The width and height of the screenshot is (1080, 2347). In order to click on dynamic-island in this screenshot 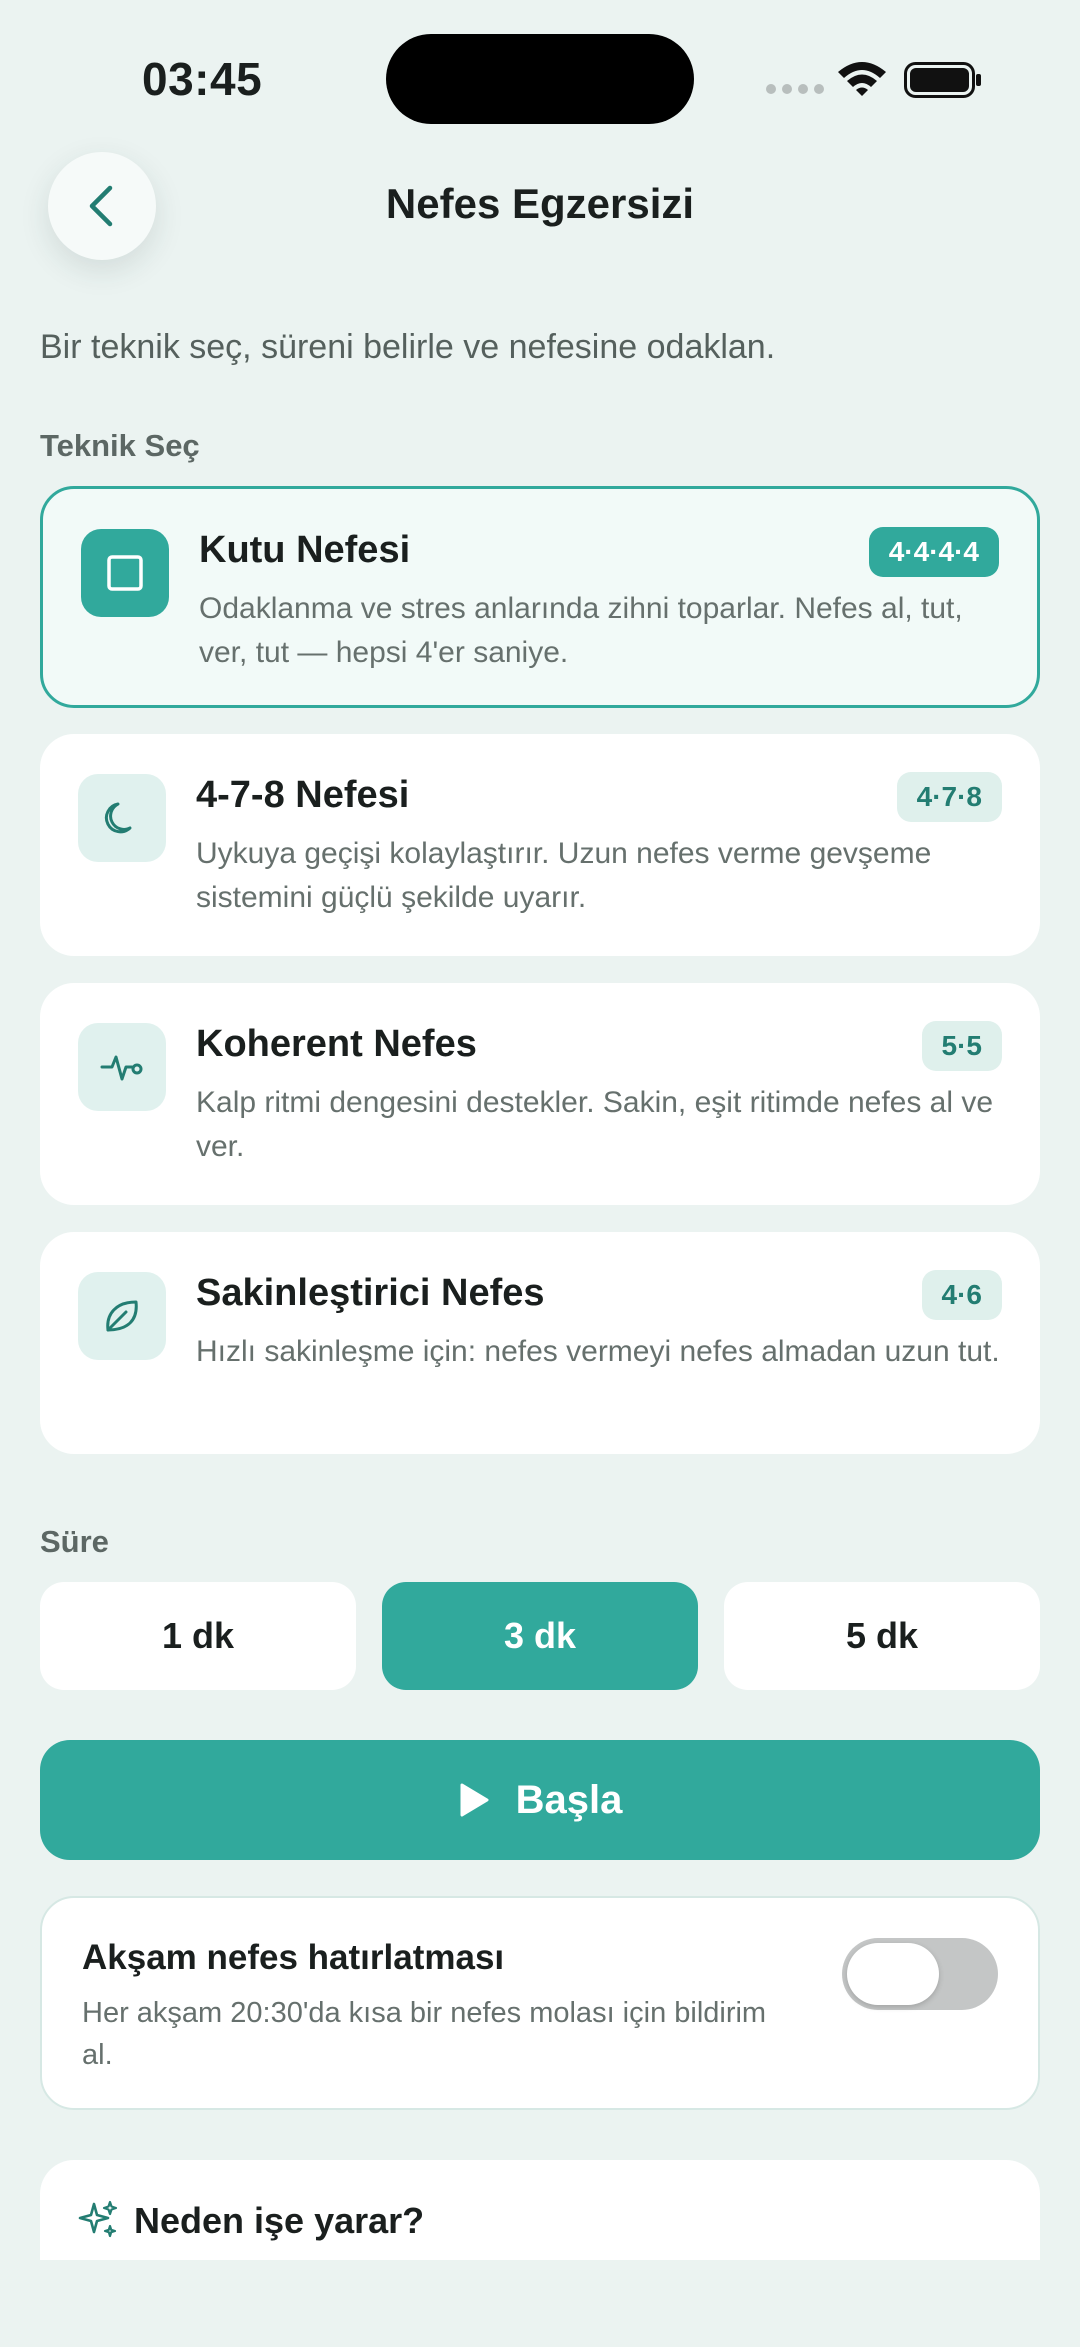, I will do `click(540, 79)`.